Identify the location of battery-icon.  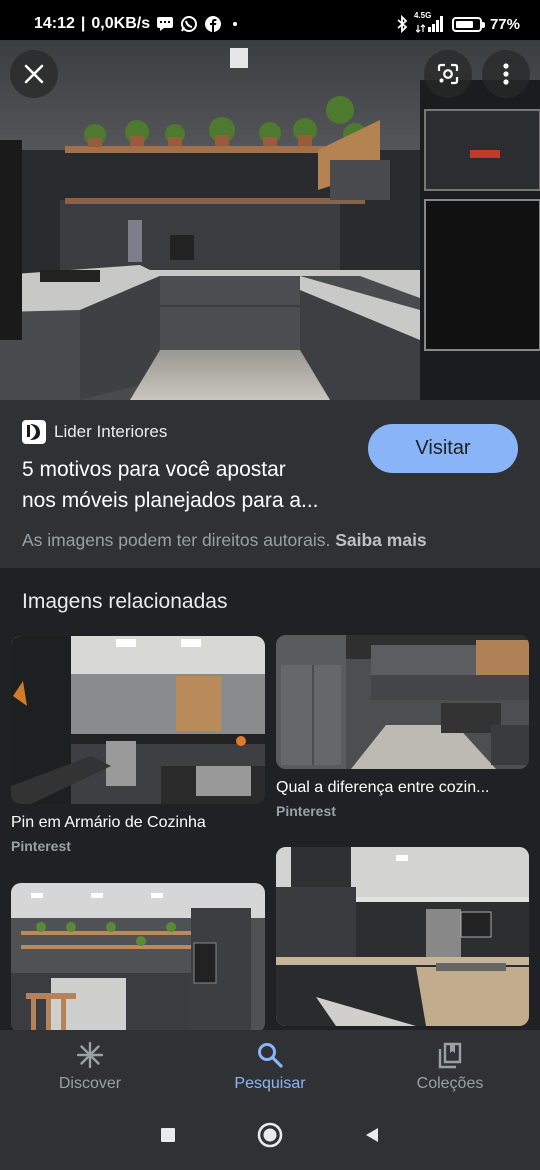
(468, 24).